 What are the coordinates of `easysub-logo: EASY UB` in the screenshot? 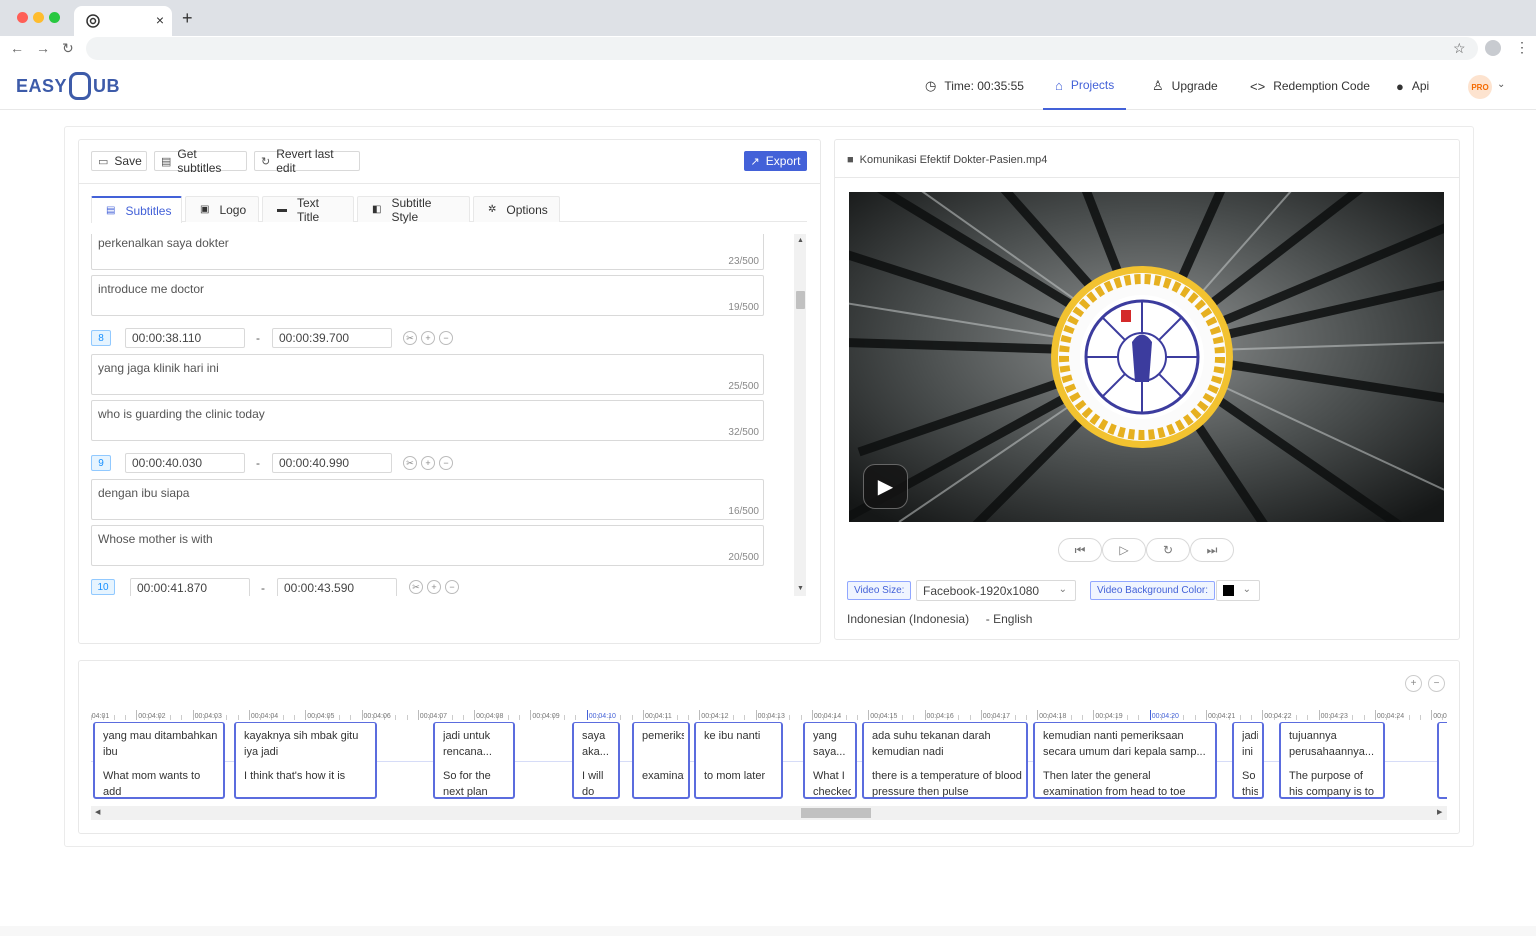 It's located at (68, 86).